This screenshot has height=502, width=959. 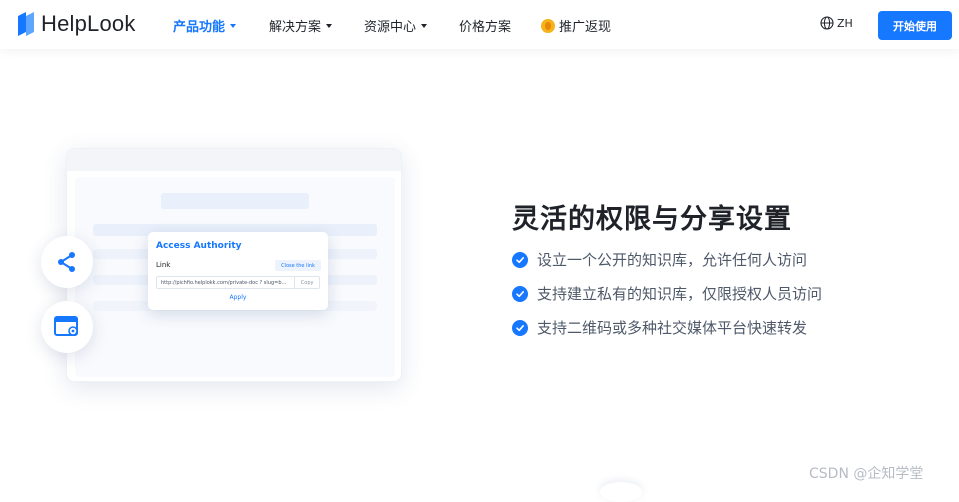 I want to click on nav-item-label: 产品功能, so click(x=199, y=27).